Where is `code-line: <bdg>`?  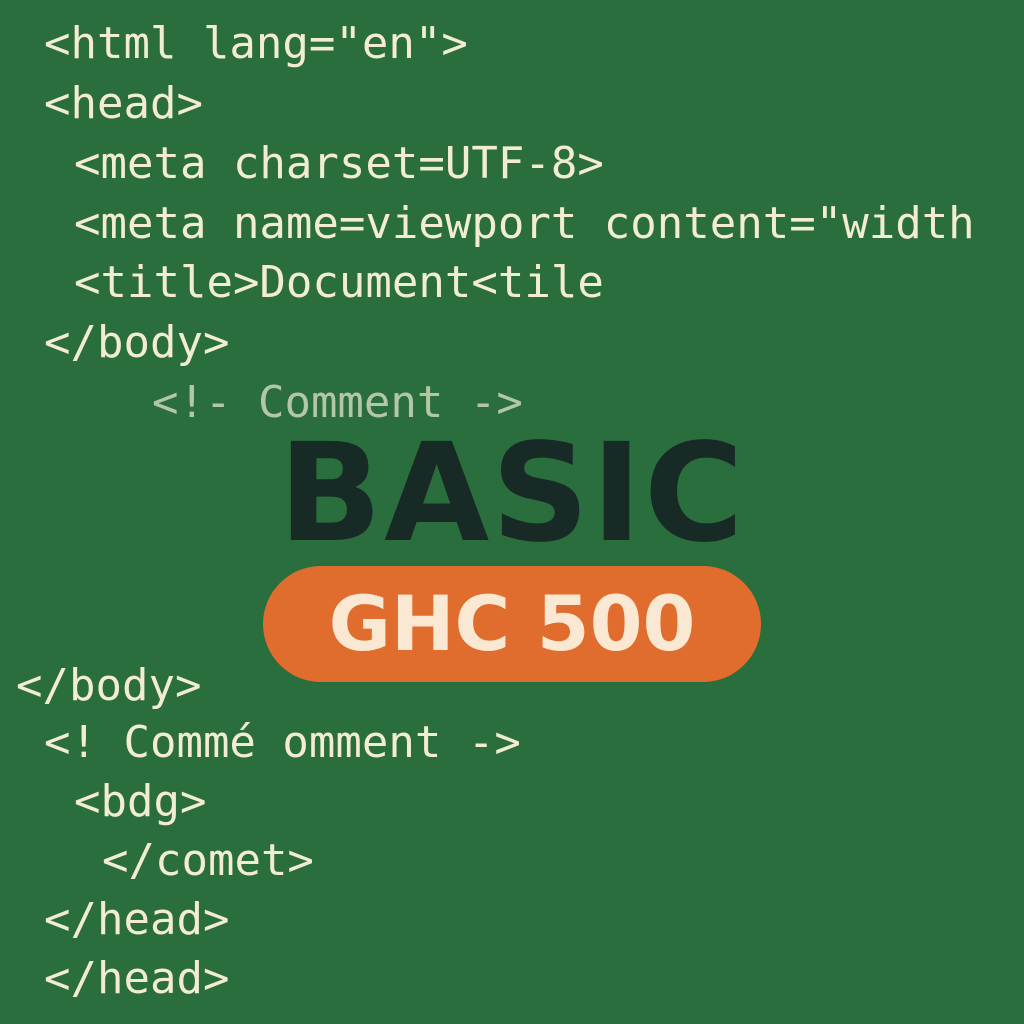 code-line: <bdg> is located at coordinates (140, 801).